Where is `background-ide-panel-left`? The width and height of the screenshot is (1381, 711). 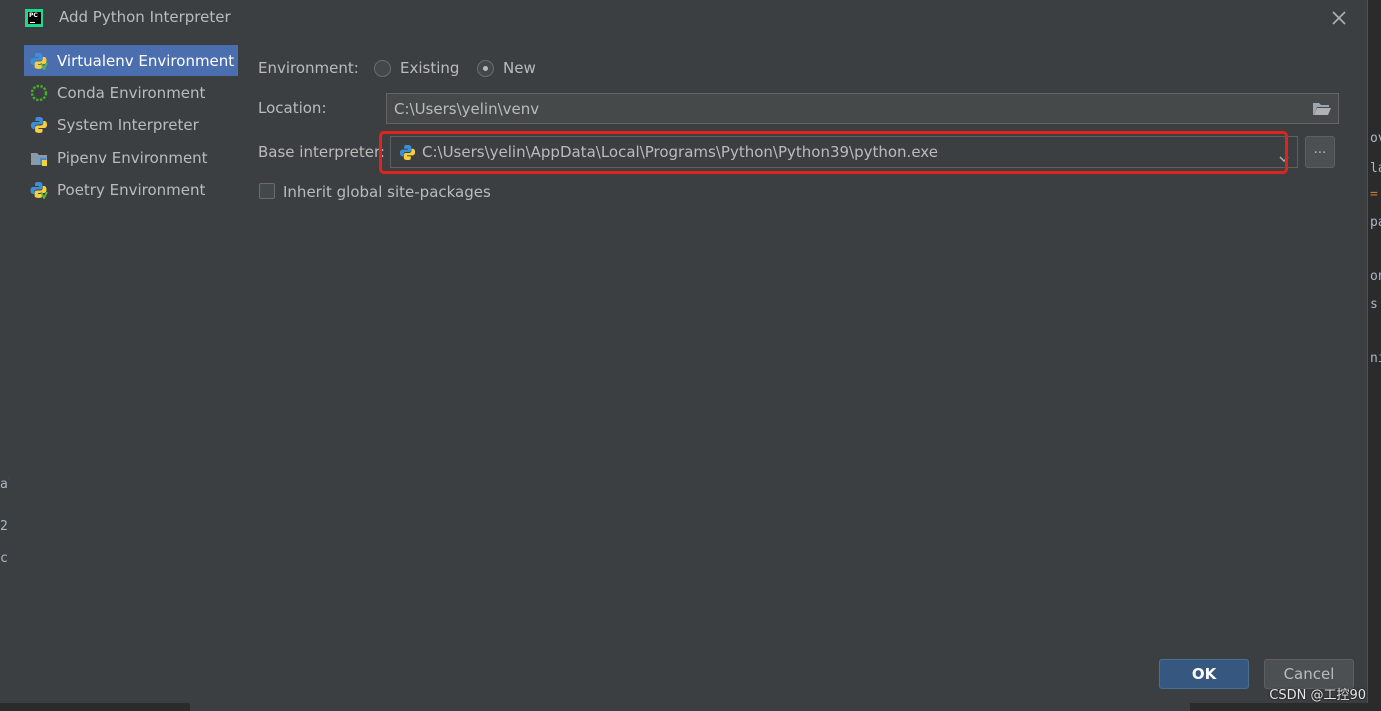
background-ide-panel-left is located at coordinates (4, 355).